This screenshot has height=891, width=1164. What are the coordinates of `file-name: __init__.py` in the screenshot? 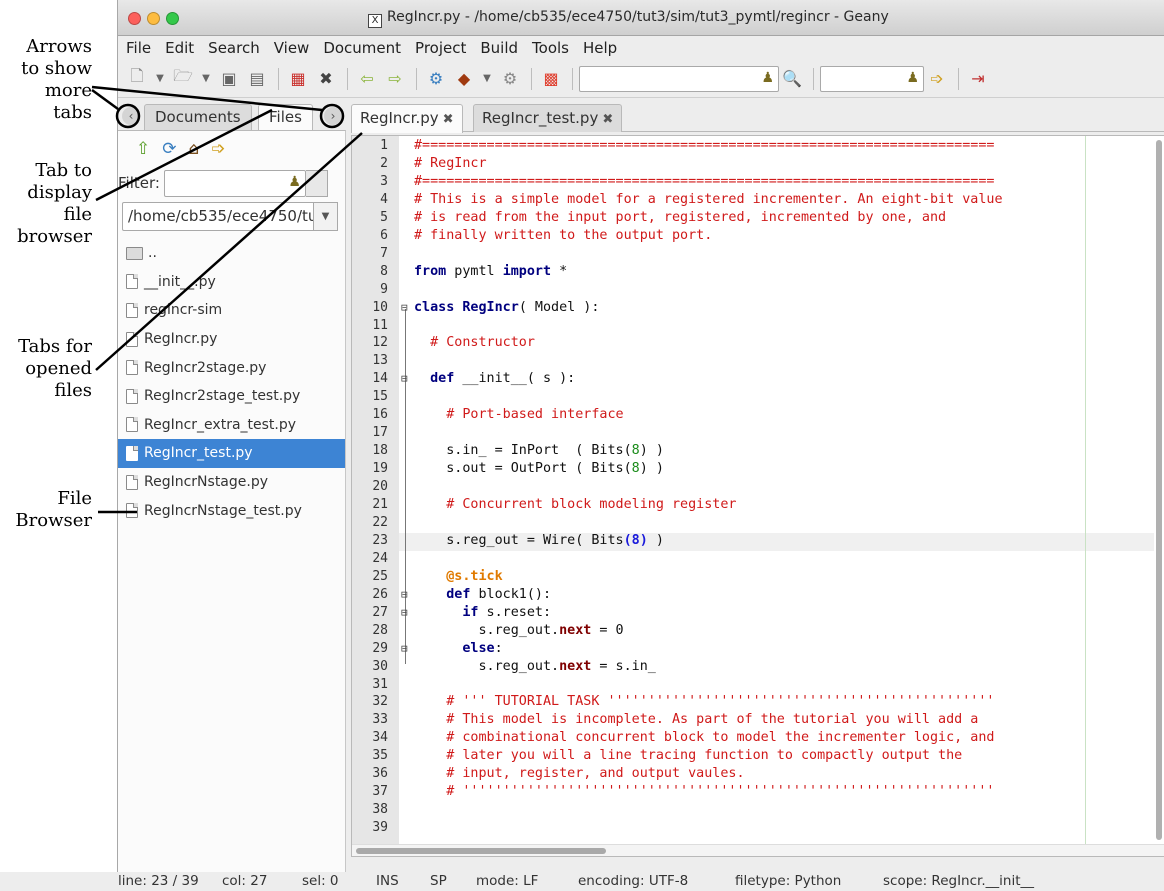 It's located at (180, 281).